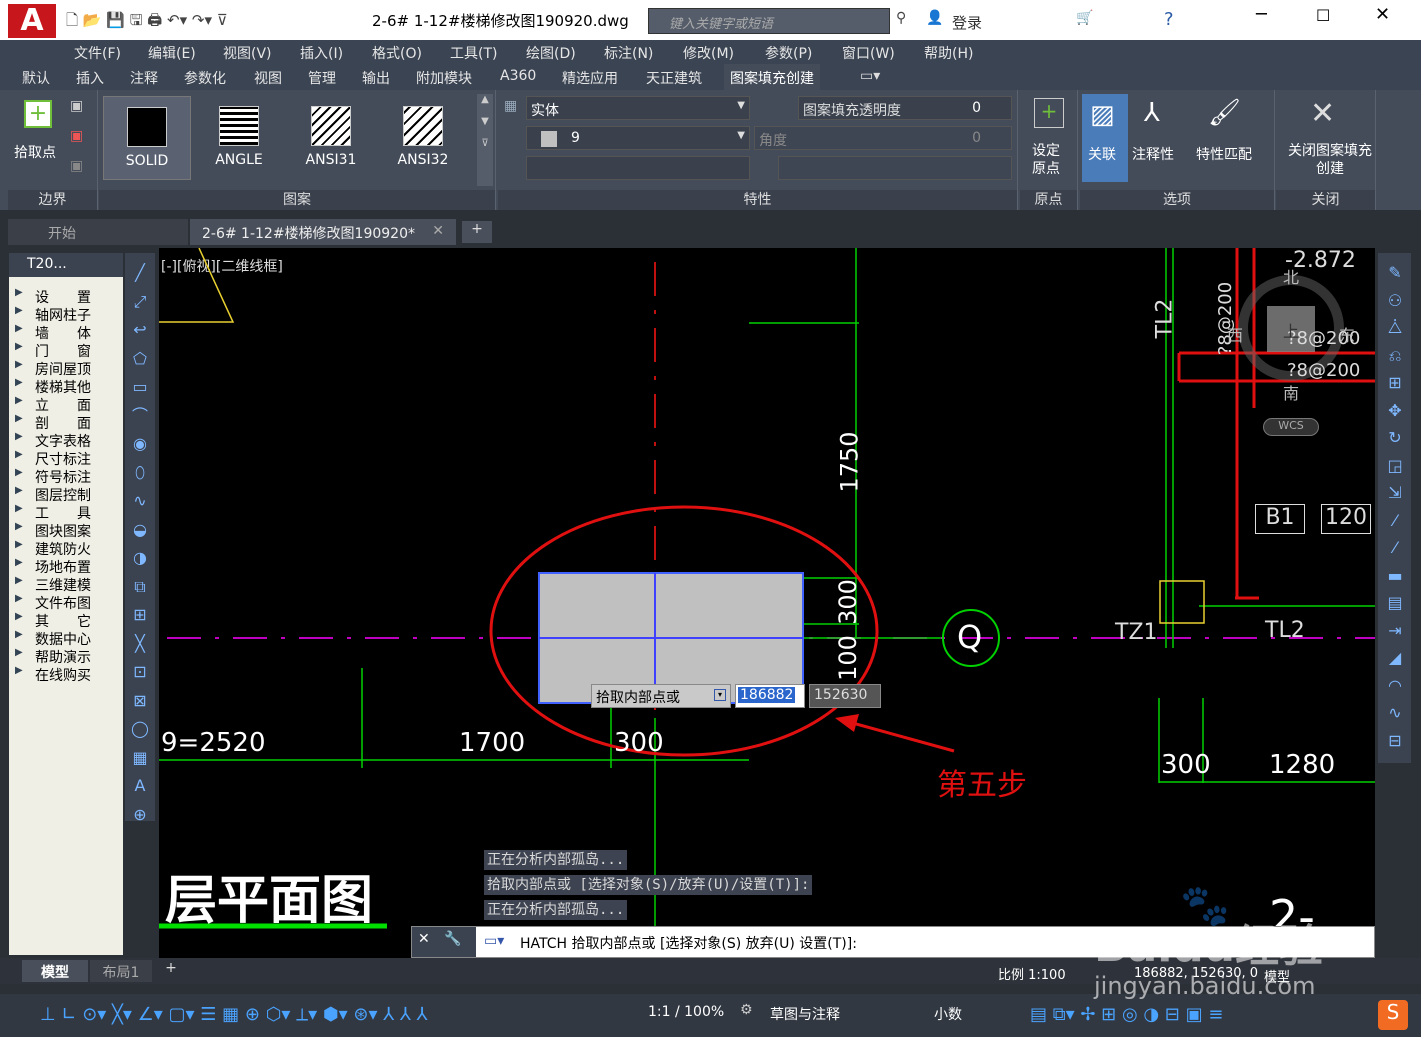  What do you see at coordinates (1153, 154) in the screenshot?
I see `annotative-label: 注释性` at bounding box center [1153, 154].